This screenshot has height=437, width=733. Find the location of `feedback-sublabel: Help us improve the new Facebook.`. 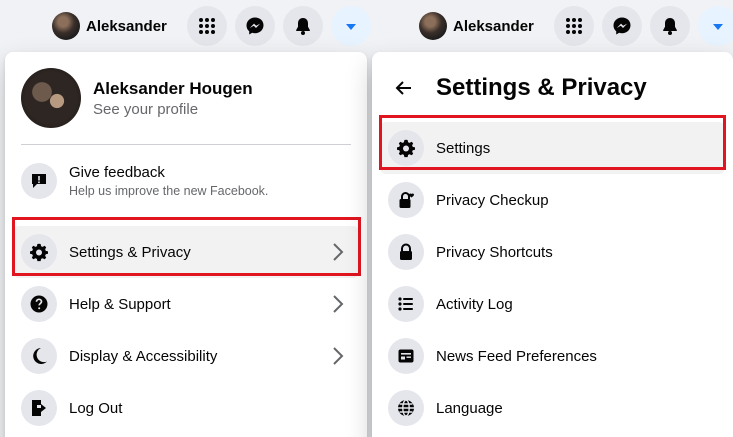

feedback-sublabel: Help us improve the new Facebook. is located at coordinates (169, 191).